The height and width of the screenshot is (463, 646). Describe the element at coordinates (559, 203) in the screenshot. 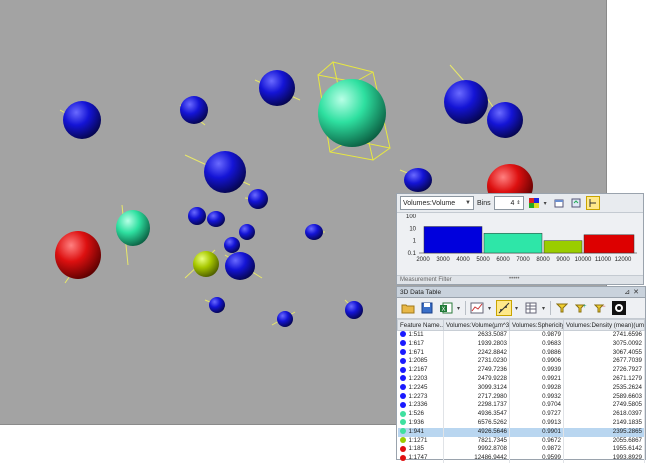

I see `export-icon` at that location.